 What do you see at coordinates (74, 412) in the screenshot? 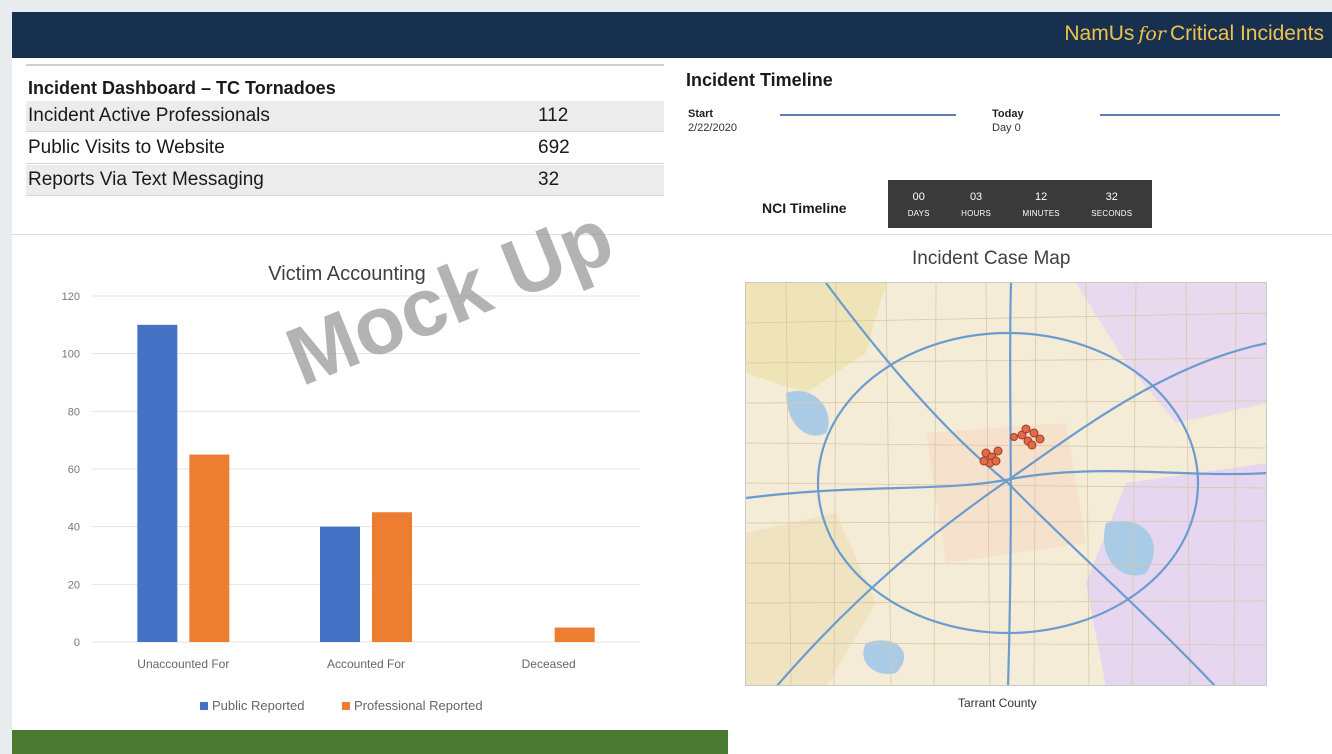
I see `y-tick-label: 80` at bounding box center [74, 412].